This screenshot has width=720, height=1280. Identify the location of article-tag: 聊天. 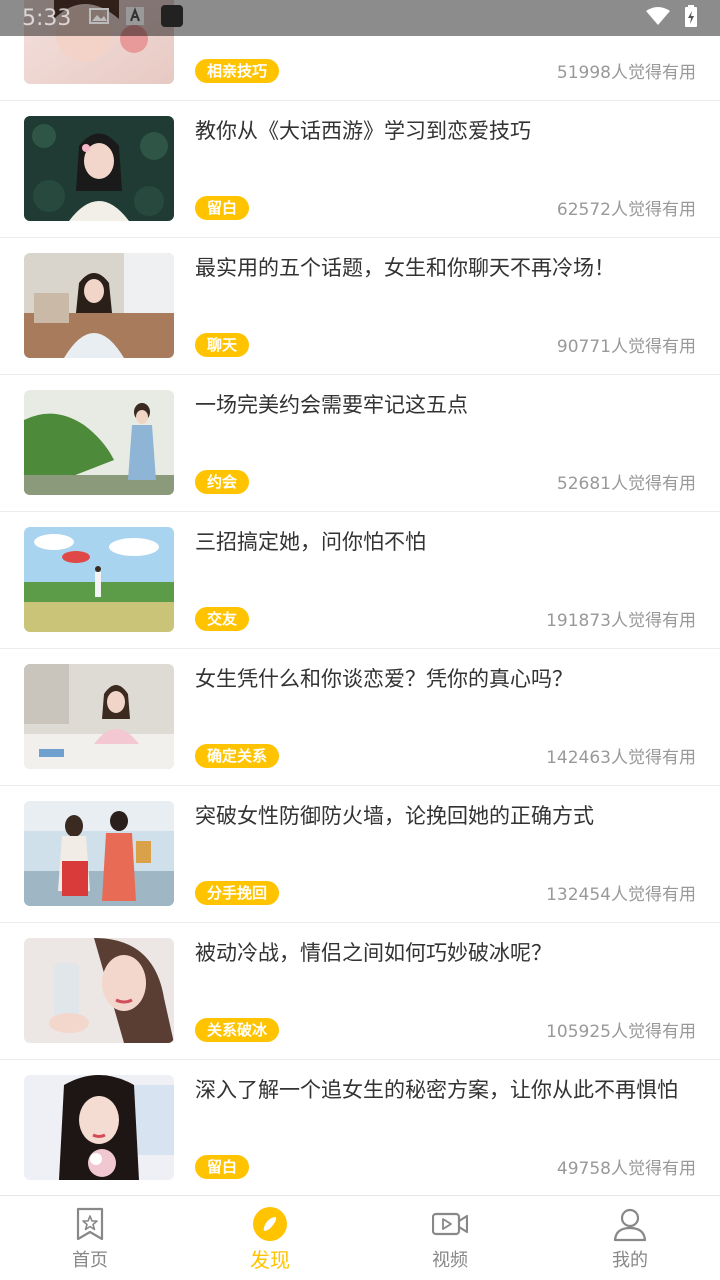
(222, 345).